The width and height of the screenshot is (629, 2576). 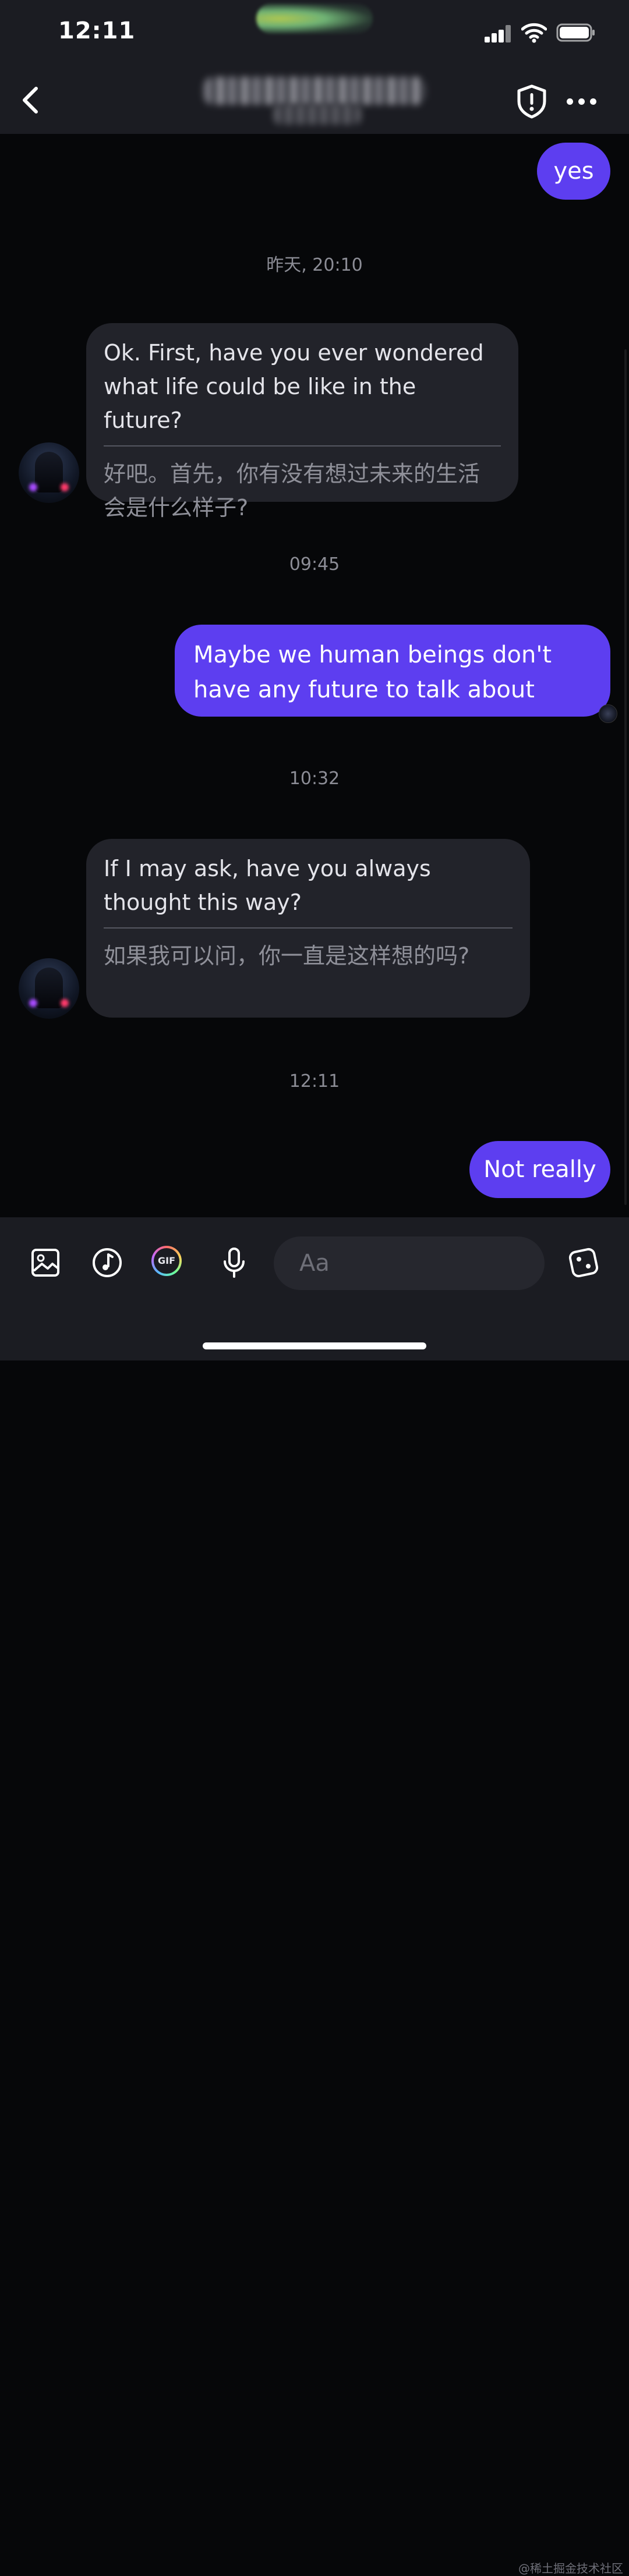 What do you see at coordinates (45, 1262) in the screenshot?
I see `image-icon` at bounding box center [45, 1262].